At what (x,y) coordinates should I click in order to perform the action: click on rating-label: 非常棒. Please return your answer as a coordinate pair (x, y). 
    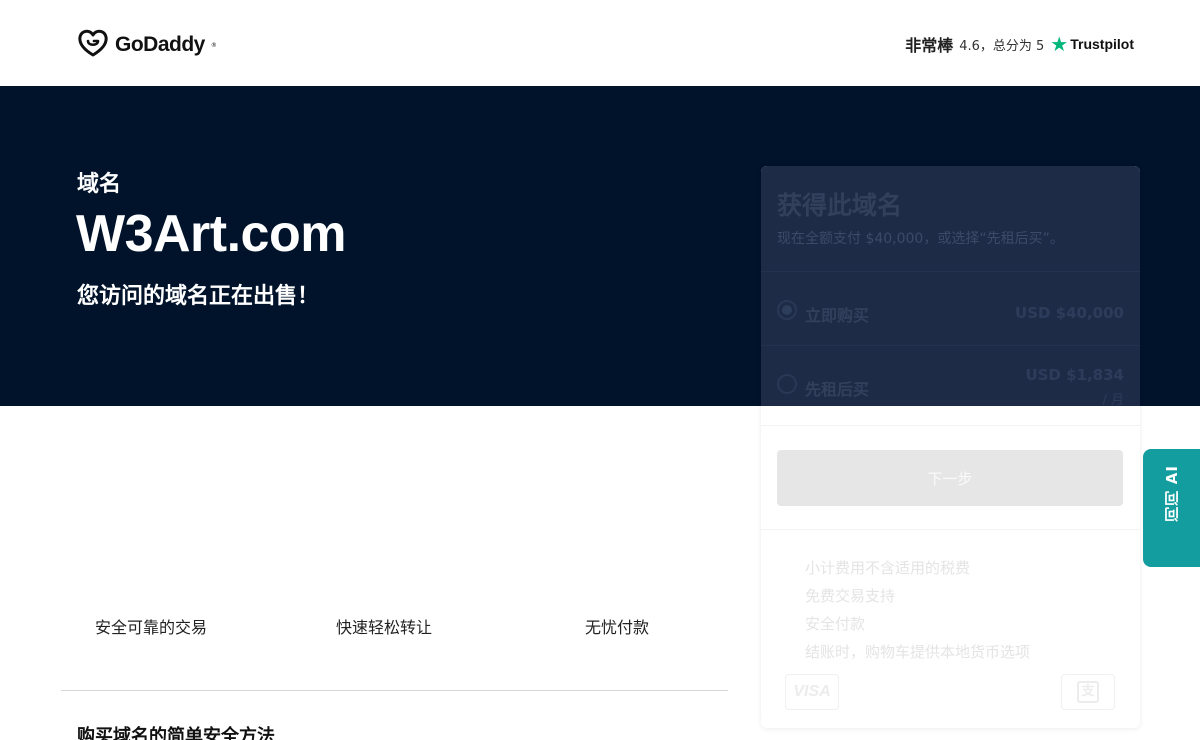
    Looking at the image, I should click on (929, 45).